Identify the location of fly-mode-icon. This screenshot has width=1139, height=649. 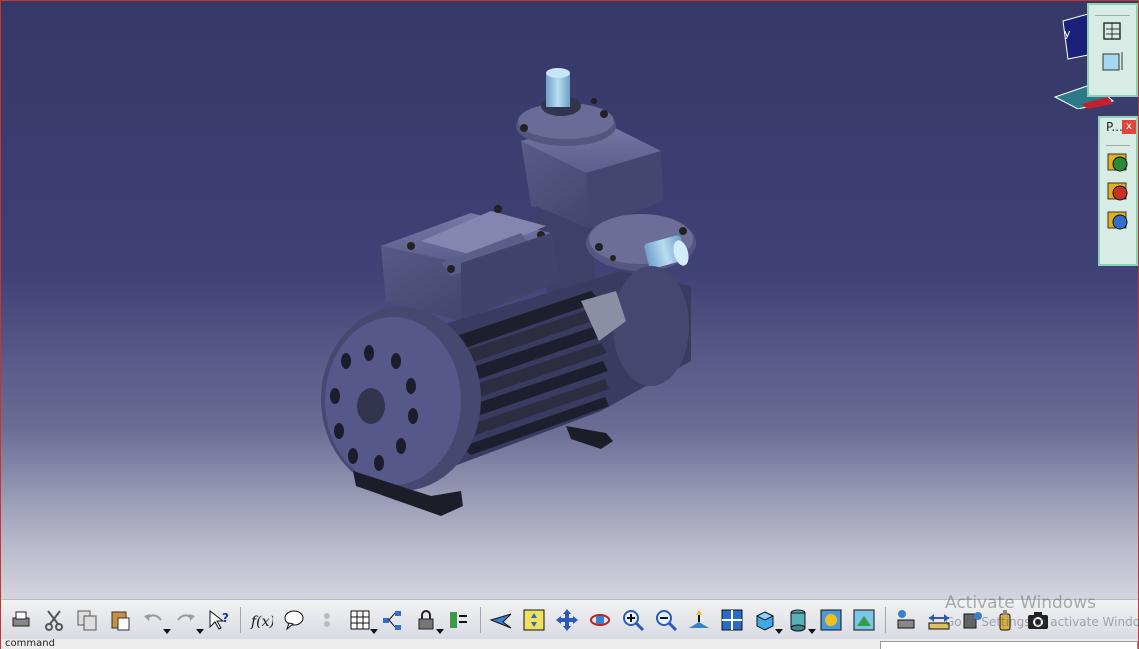
(501, 620).